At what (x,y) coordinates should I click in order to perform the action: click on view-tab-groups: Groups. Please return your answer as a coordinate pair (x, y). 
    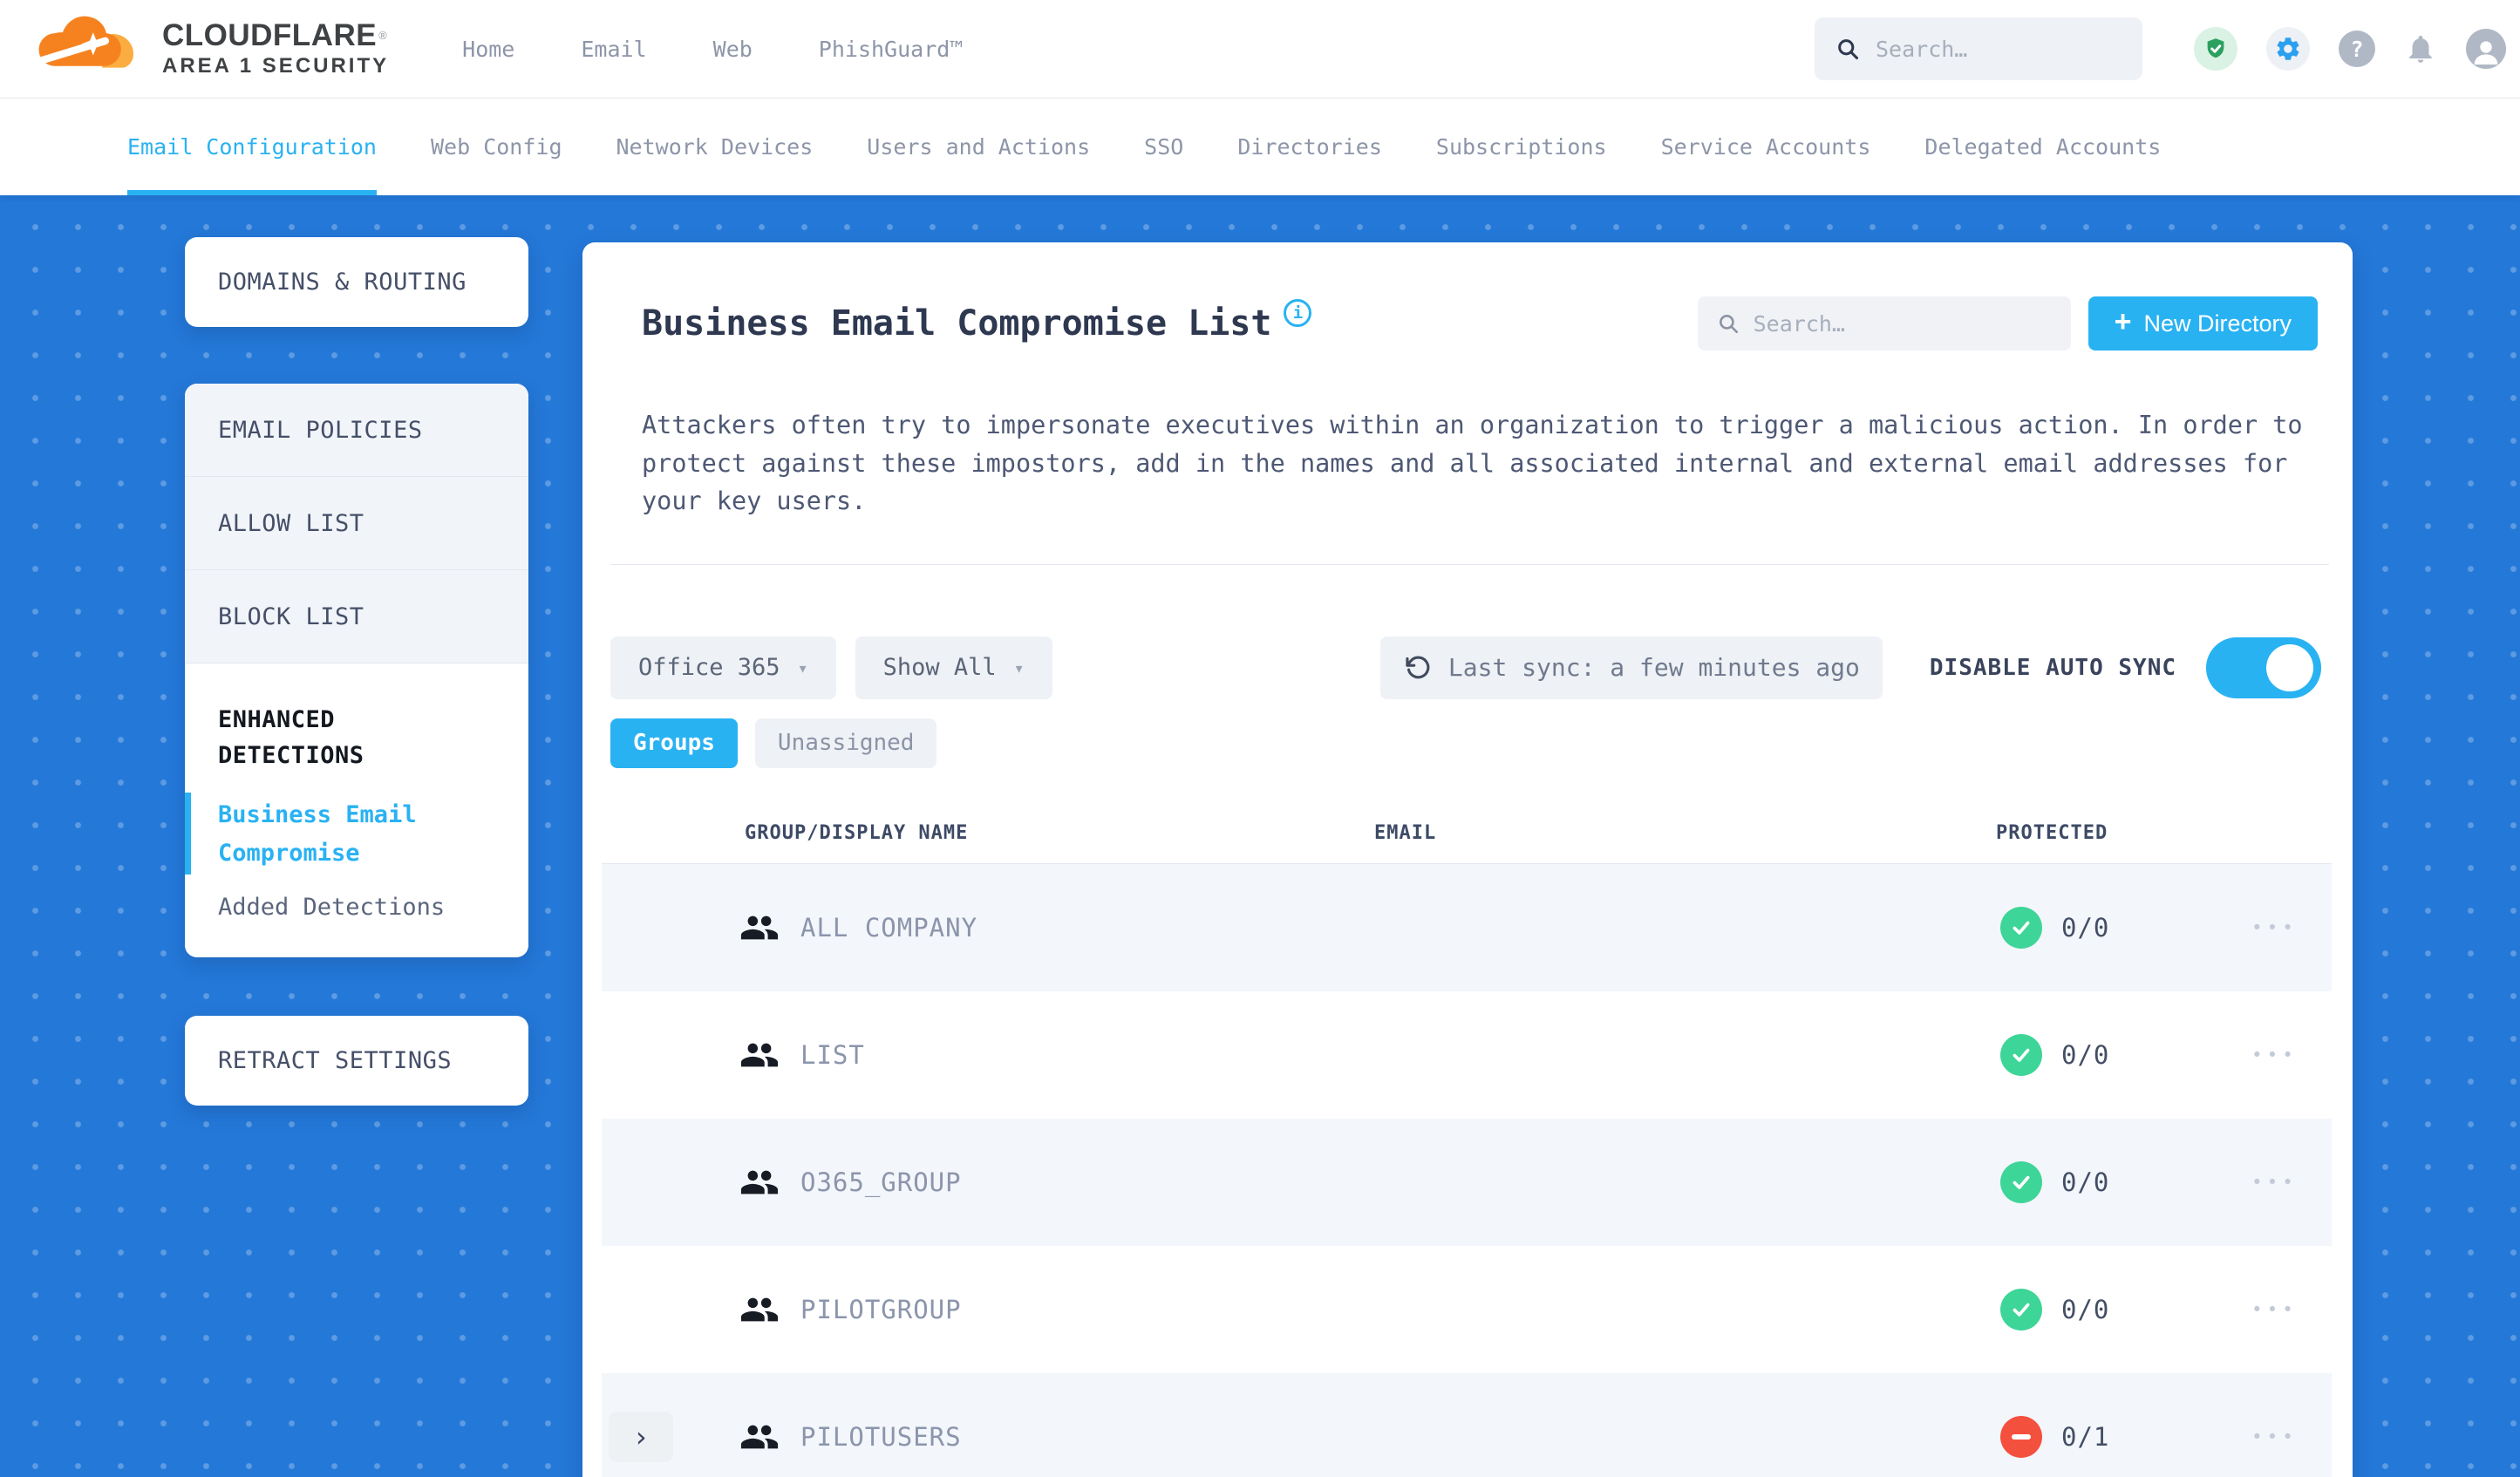
    Looking at the image, I should click on (674, 743).